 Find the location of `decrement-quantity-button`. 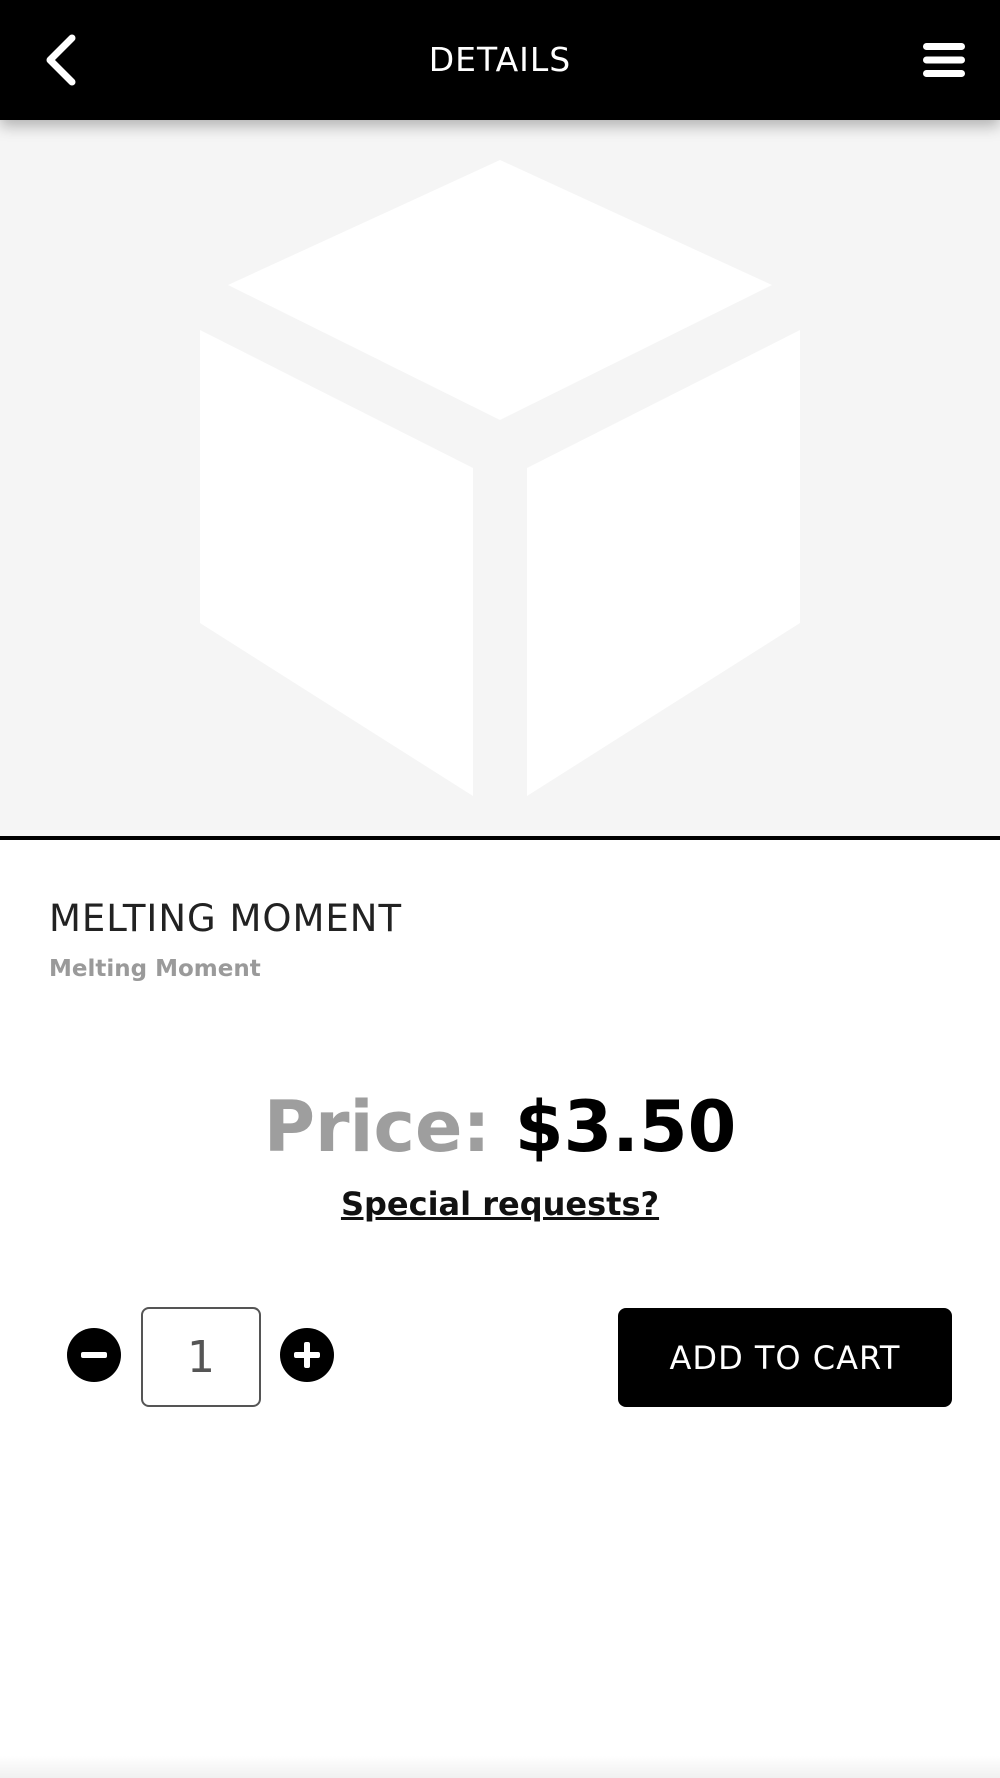

decrement-quantity-button is located at coordinates (94, 1355).